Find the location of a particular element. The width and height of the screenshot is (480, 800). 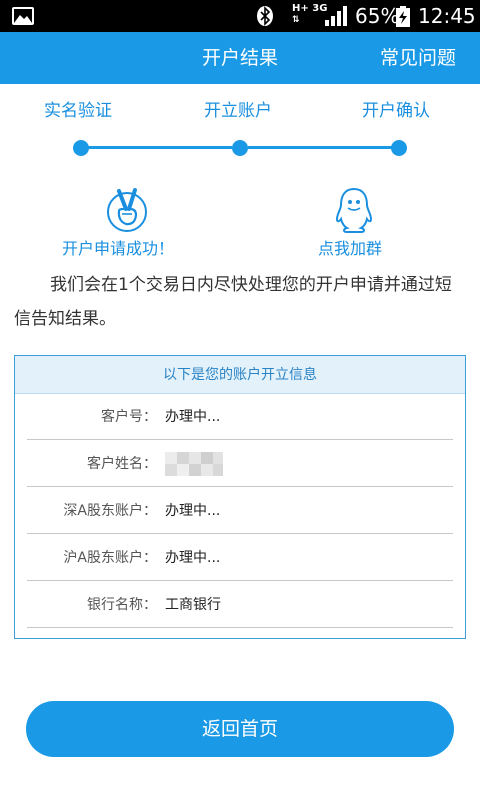

step-label-confirm: 开户确认 is located at coordinates (396, 111).